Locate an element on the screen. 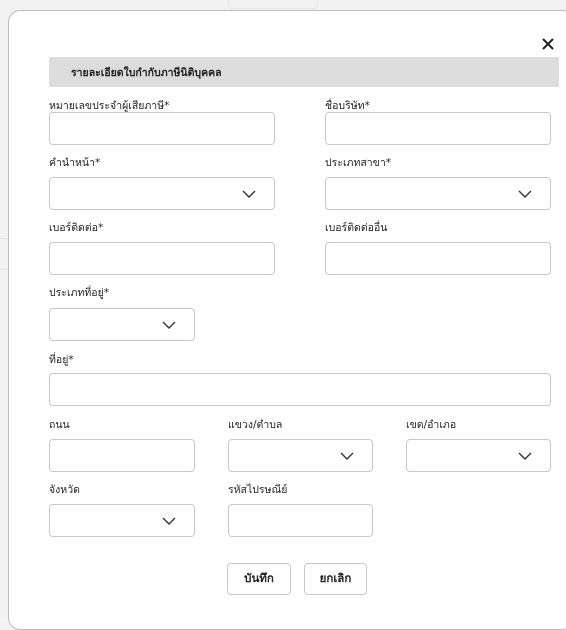  tax-id-field is located at coordinates (162, 128).